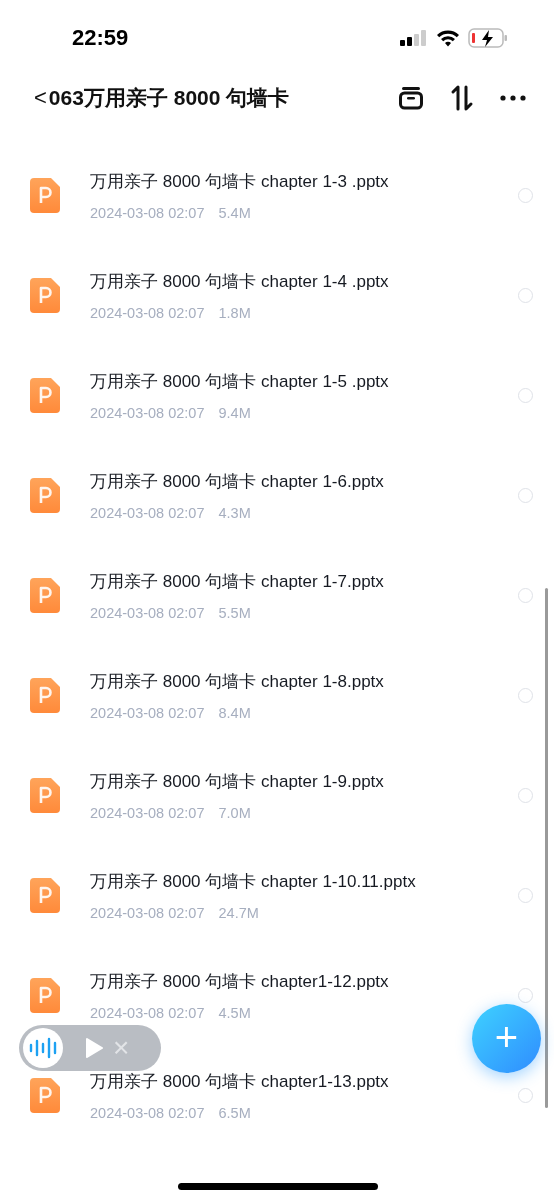  Describe the element at coordinates (237, 681) in the screenshot. I see `file-name: 万用亲子 8000 句墙卡 chapter 1-8.pptx` at that location.